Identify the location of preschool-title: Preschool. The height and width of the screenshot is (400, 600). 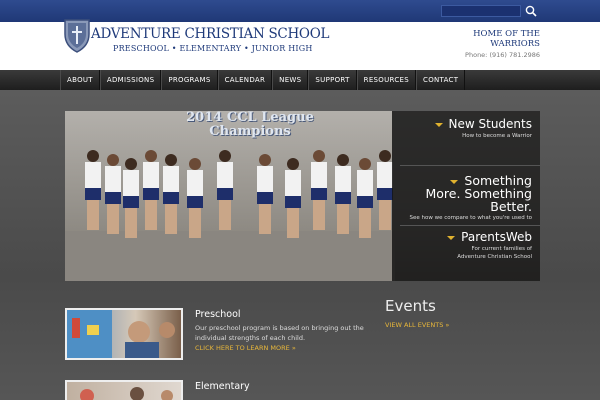
(218, 314).